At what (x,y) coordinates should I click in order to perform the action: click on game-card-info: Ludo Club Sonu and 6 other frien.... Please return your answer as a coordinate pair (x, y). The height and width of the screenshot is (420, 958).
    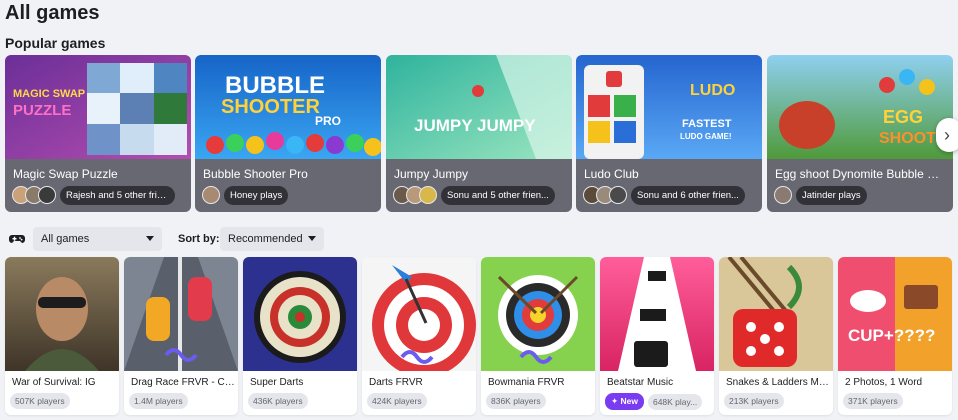
    Looking at the image, I should click on (669, 185).